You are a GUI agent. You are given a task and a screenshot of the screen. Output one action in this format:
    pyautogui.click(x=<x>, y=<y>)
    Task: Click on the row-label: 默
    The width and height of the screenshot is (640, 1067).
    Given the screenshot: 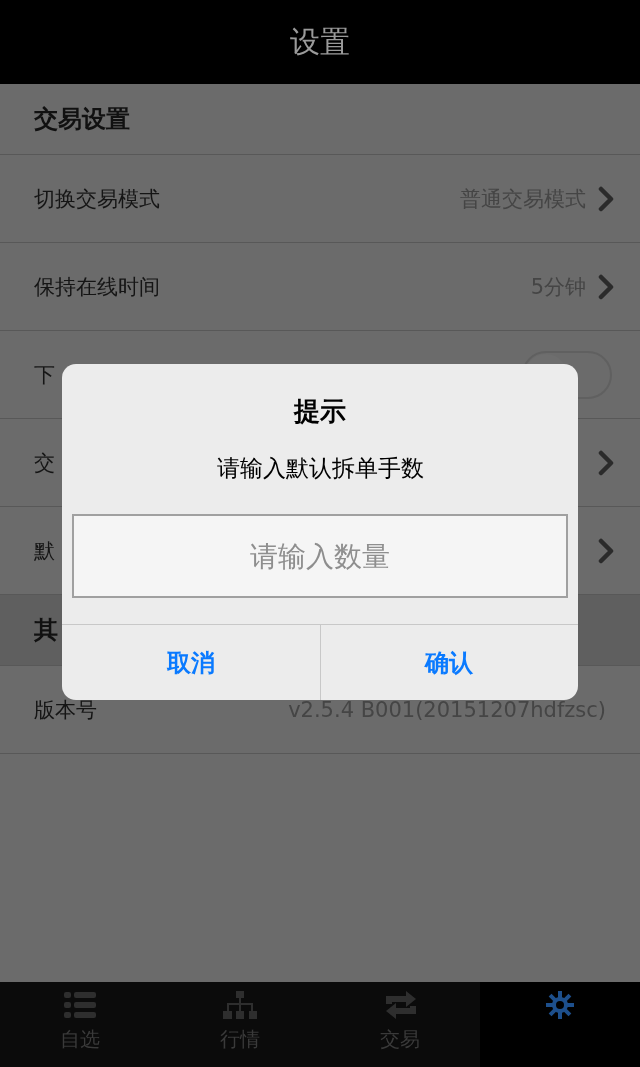 What is the action you would take?
    pyautogui.click(x=44, y=551)
    